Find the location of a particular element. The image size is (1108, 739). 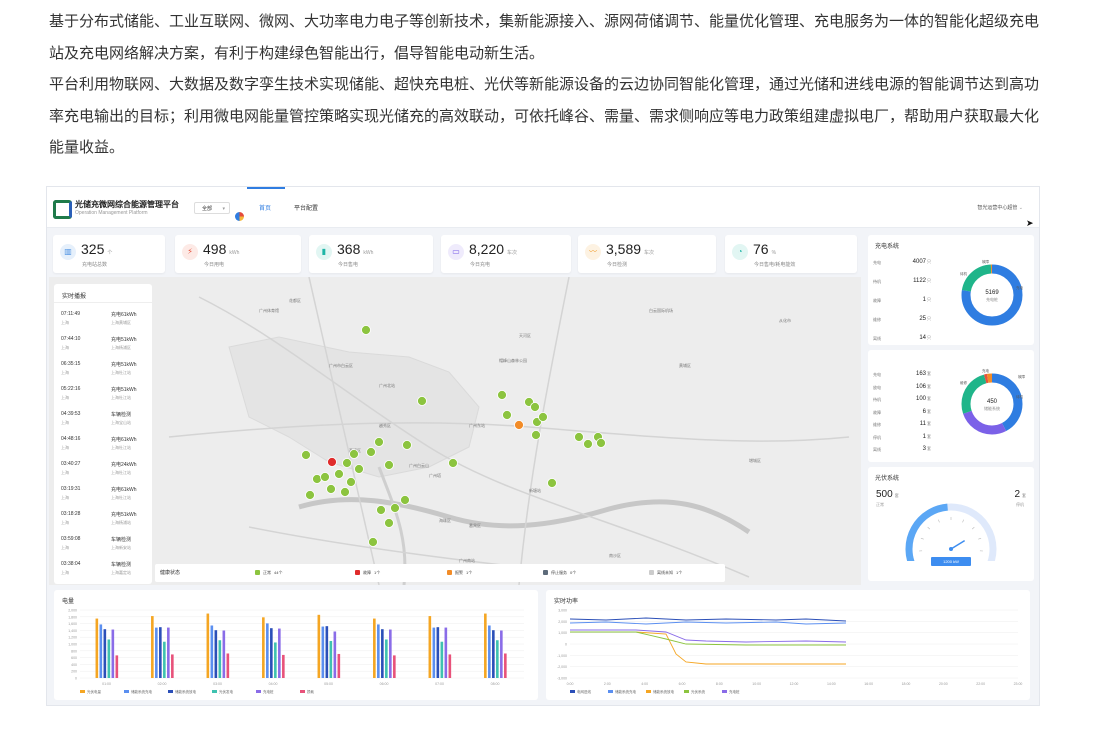

legend-label: 光伏电量 is located at coordinates (94, 691).